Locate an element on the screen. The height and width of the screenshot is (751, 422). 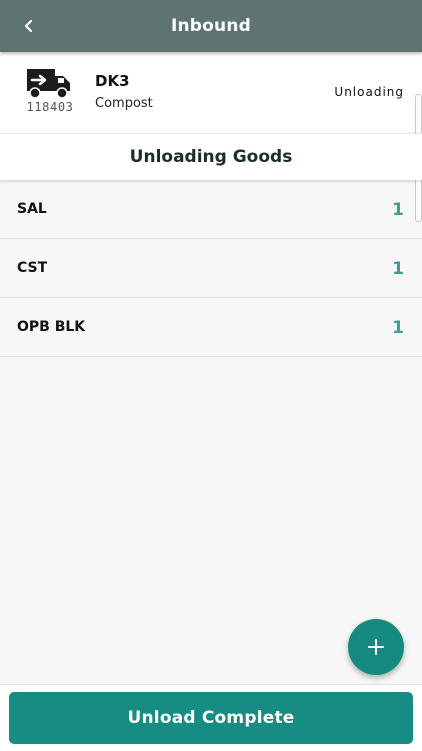
page-title: Inbound is located at coordinates (211, 26).